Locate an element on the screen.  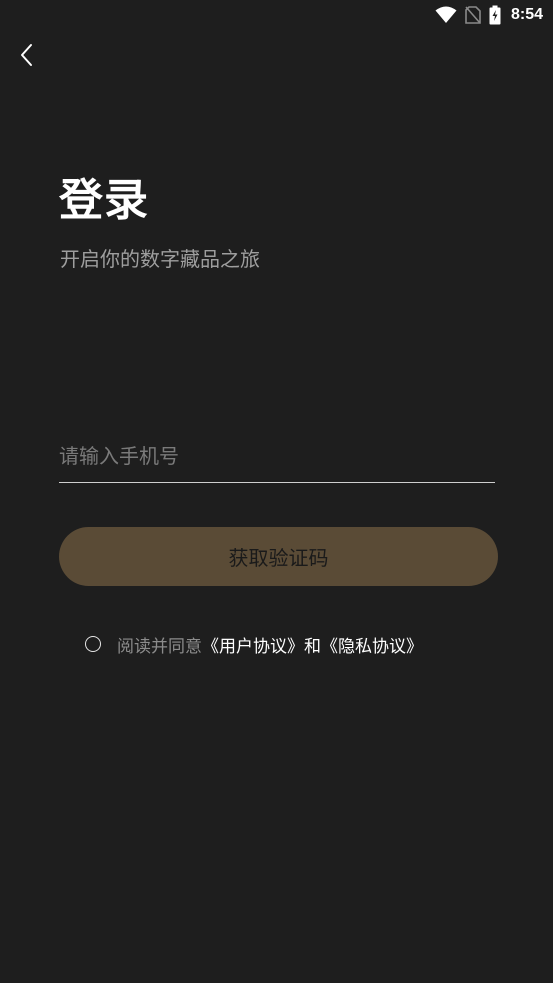
chevron-left-icon is located at coordinates (27, 57).